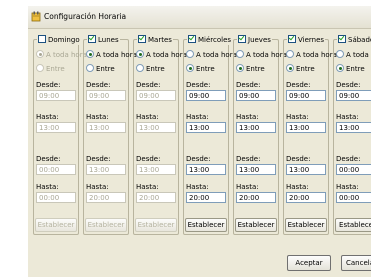 The image size is (371, 277). I want to click on day-checkbox: Jueves, so click(254, 40).